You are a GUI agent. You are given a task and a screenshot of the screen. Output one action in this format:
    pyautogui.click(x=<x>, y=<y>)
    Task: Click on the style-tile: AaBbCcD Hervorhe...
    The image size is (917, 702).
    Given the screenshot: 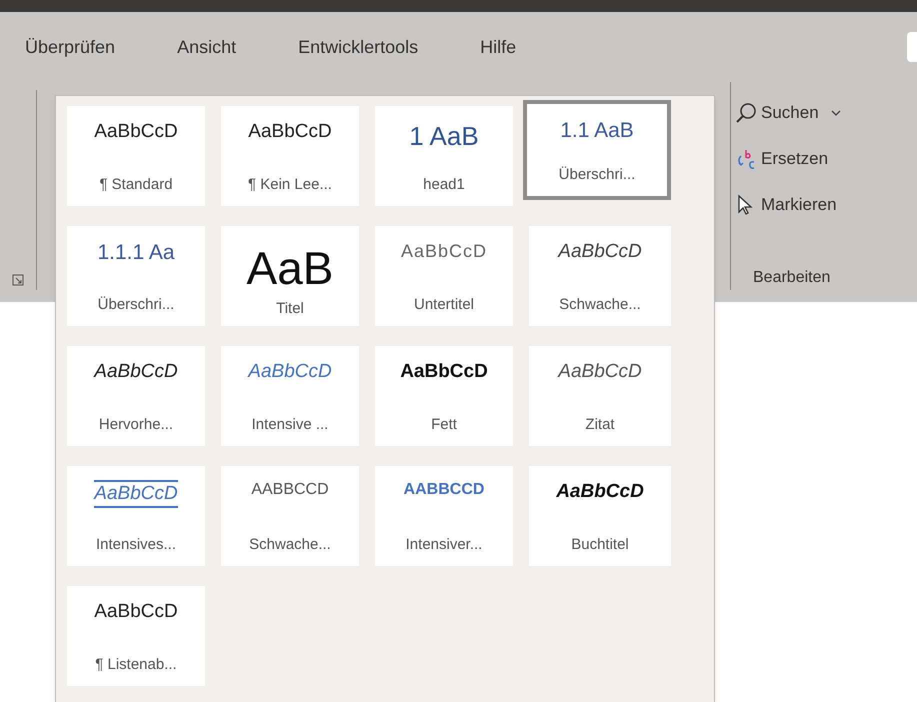 What is the action you would take?
    pyautogui.click(x=136, y=396)
    